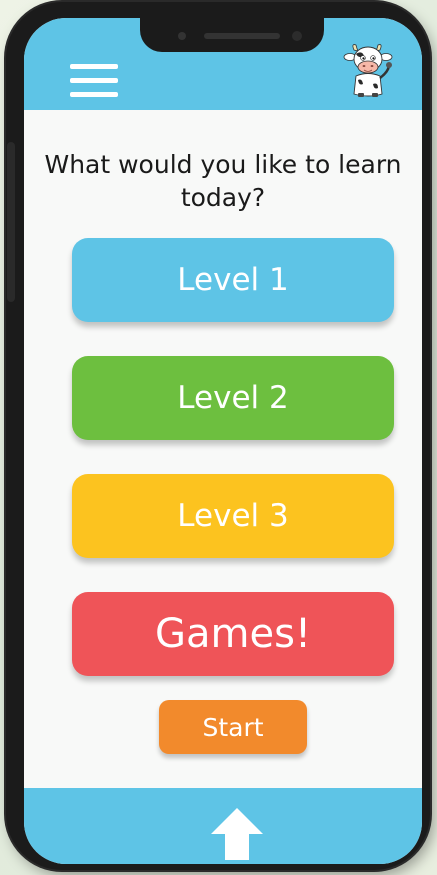 The height and width of the screenshot is (875, 437). Describe the element at coordinates (233, 398) in the screenshot. I see `level-2-button: Level 2` at that location.